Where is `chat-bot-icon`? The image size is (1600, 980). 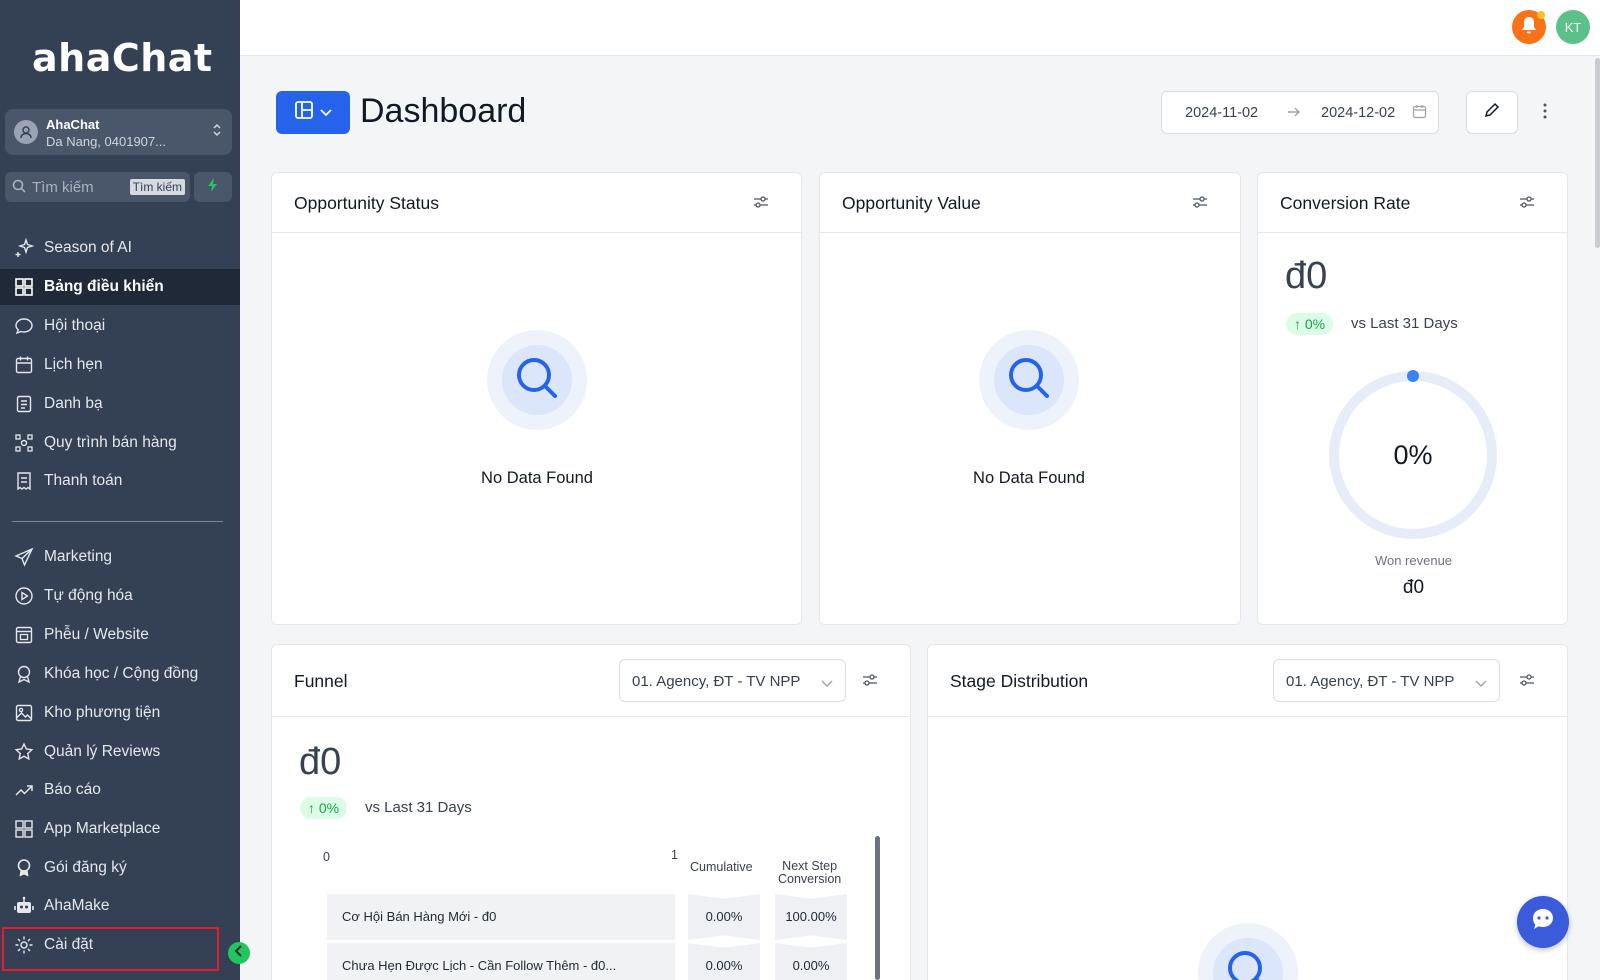 chat-bot-icon is located at coordinates (1543, 922).